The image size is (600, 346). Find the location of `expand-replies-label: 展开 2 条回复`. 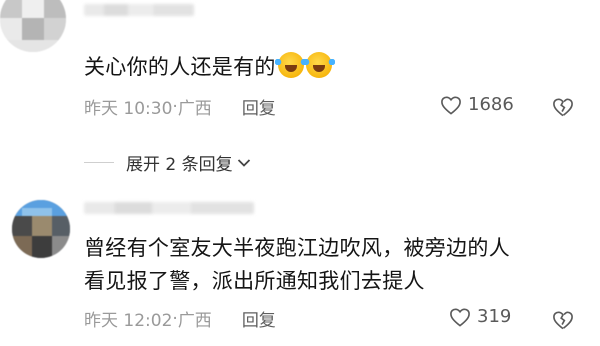

expand-replies-label: 展开 2 条回复 is located at coordinates (179, 165).